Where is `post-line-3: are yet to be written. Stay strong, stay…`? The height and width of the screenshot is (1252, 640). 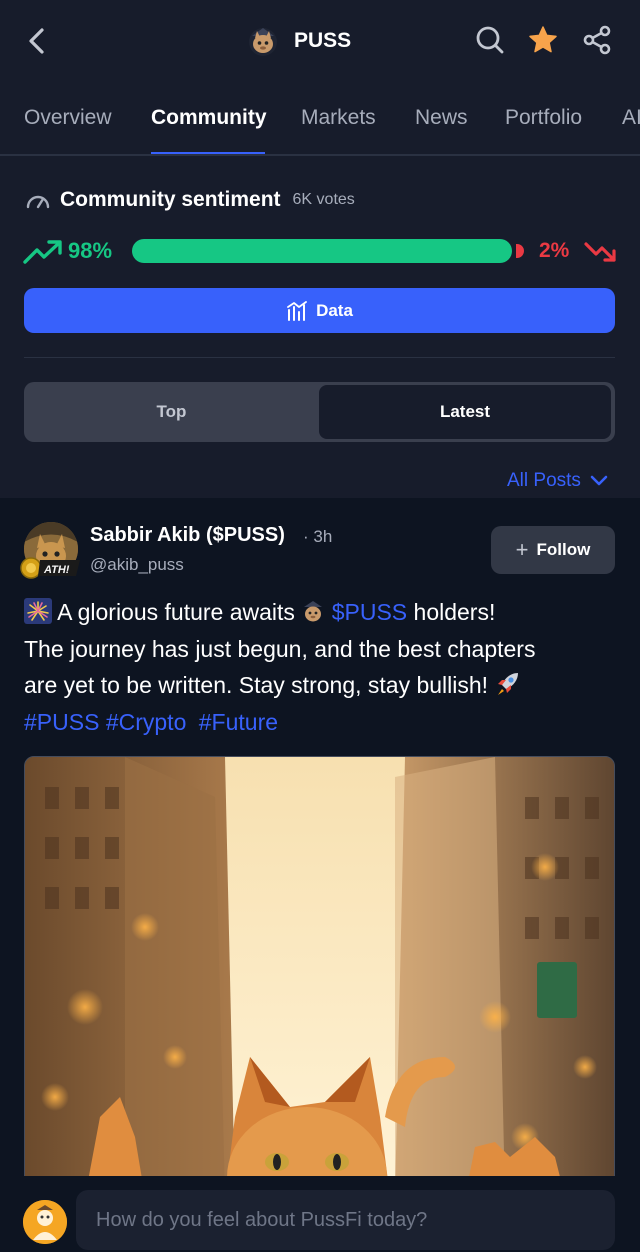
post-line-3: are yet to be written. Stay strong, stay… is located at coordinates (324, 685).